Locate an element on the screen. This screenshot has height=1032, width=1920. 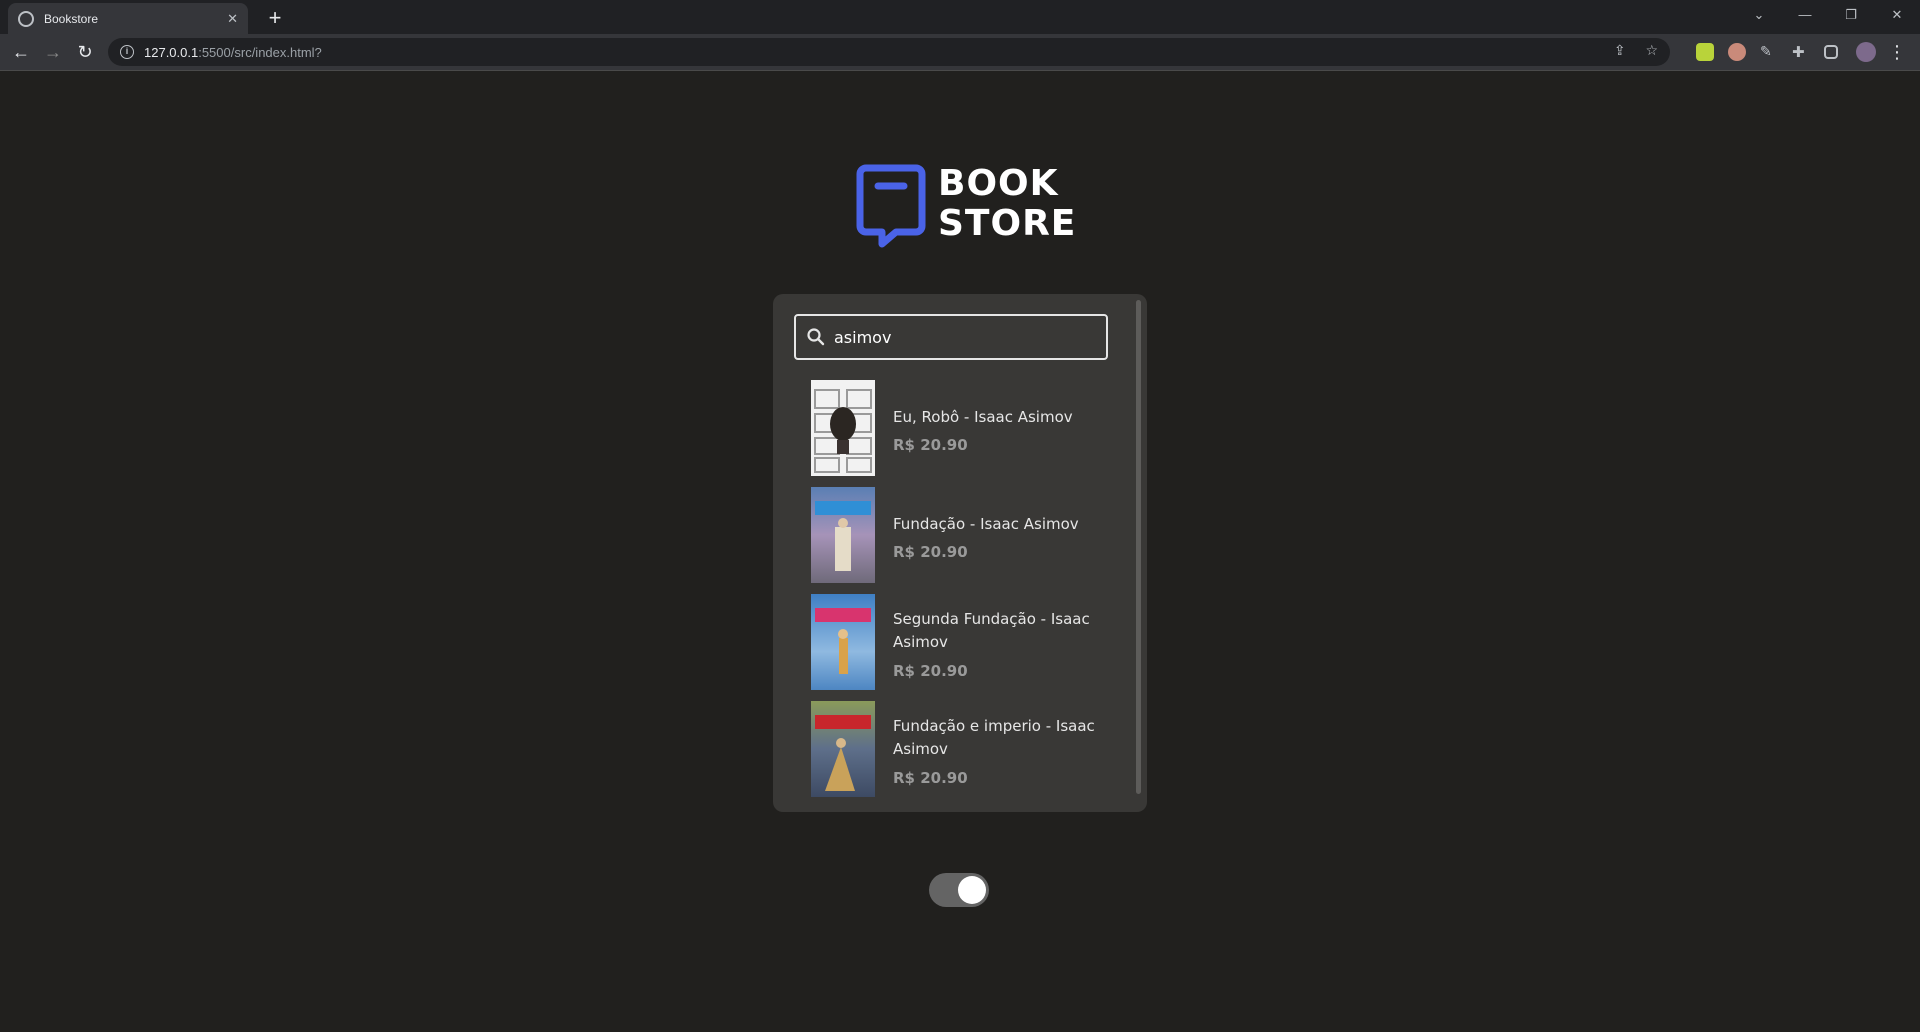
brand-name: BOOK STORE is located at coordinates (1007, 204).